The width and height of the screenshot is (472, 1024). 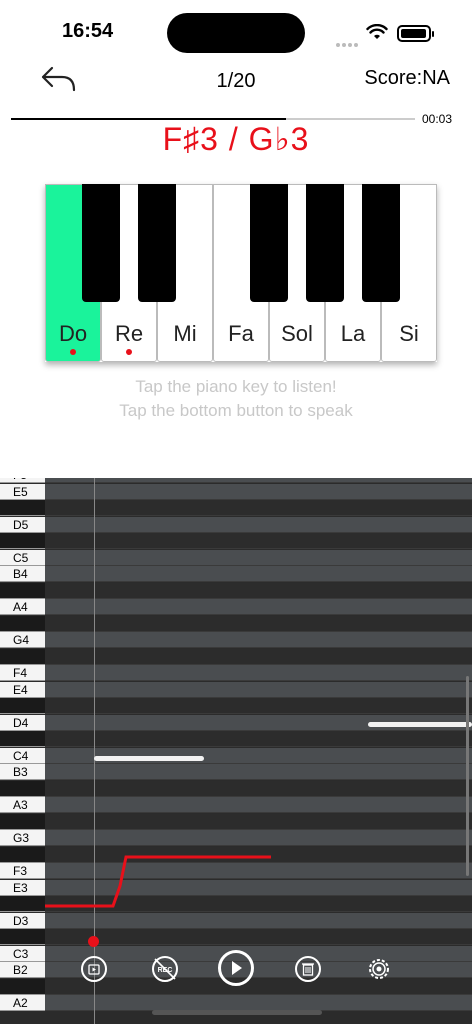 What do you see at coordinates (129, 333) in the screenshot?
I see `piano-key-label: Re` at bounding box center [129, 333].